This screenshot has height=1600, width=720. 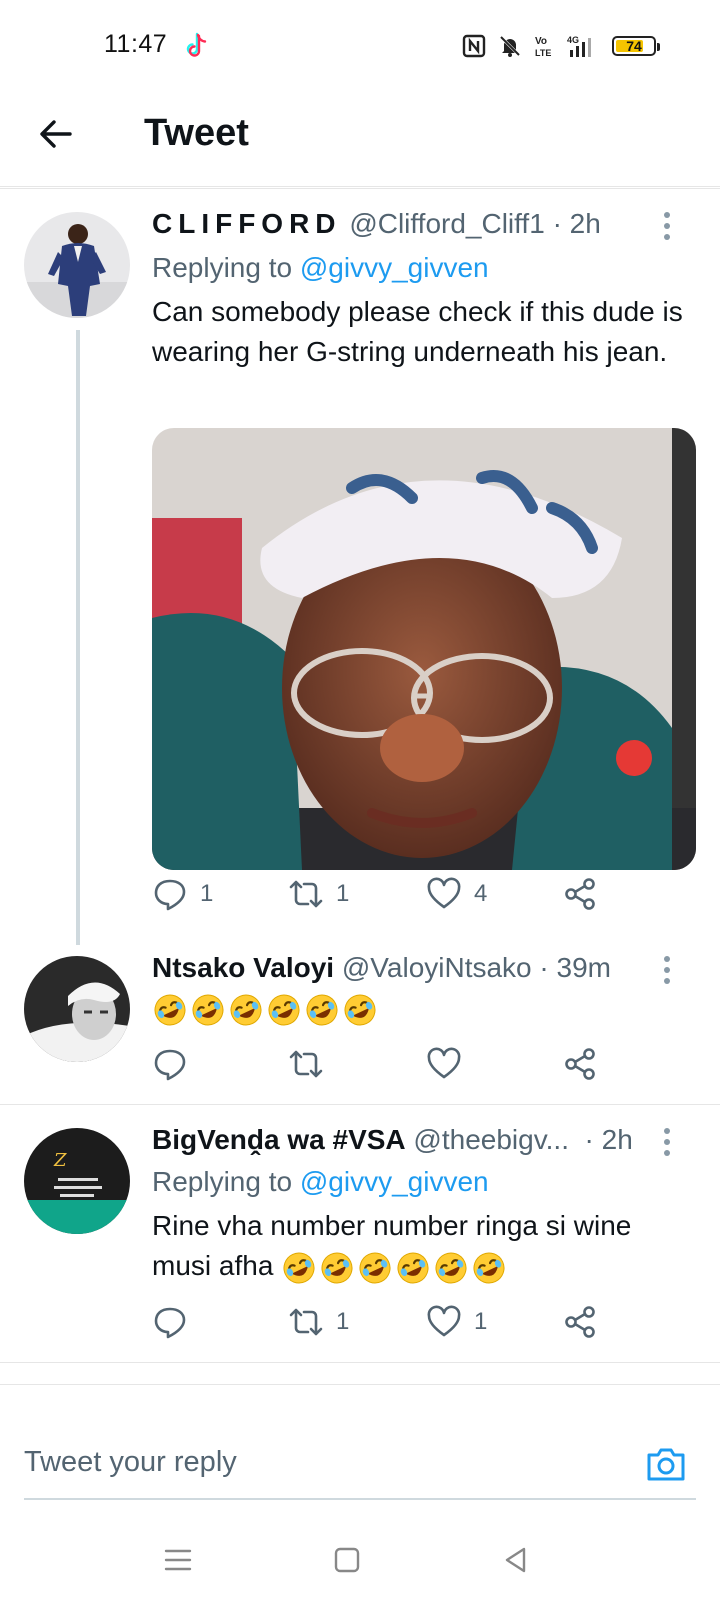 What do you see at coordinates (510, 46) in the screenshot?
I see `mute-icon` at bounding box center [510, 46].